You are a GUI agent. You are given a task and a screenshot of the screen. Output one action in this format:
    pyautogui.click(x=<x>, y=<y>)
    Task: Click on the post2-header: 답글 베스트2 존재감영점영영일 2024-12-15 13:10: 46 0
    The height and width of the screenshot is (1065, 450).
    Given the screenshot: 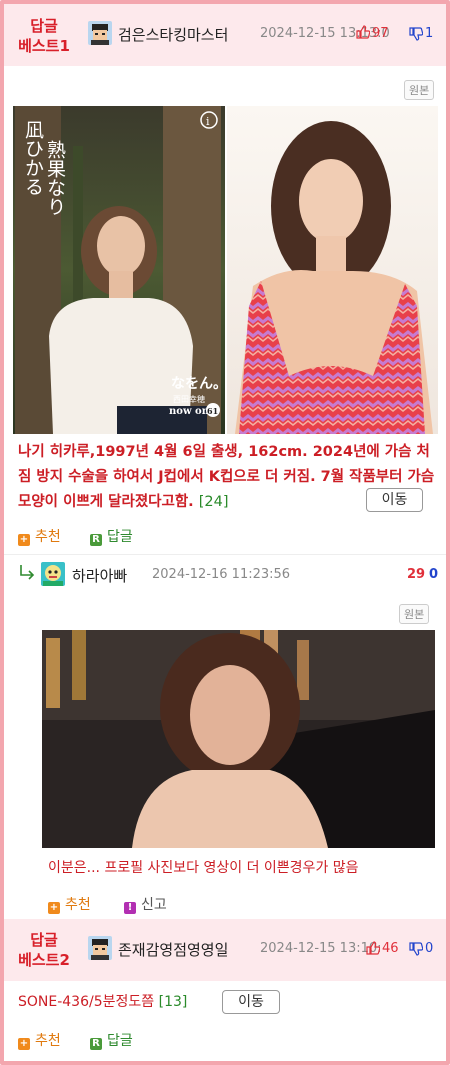 What is the action you would take?
    pyautogui.click(x=225, y=950)
    